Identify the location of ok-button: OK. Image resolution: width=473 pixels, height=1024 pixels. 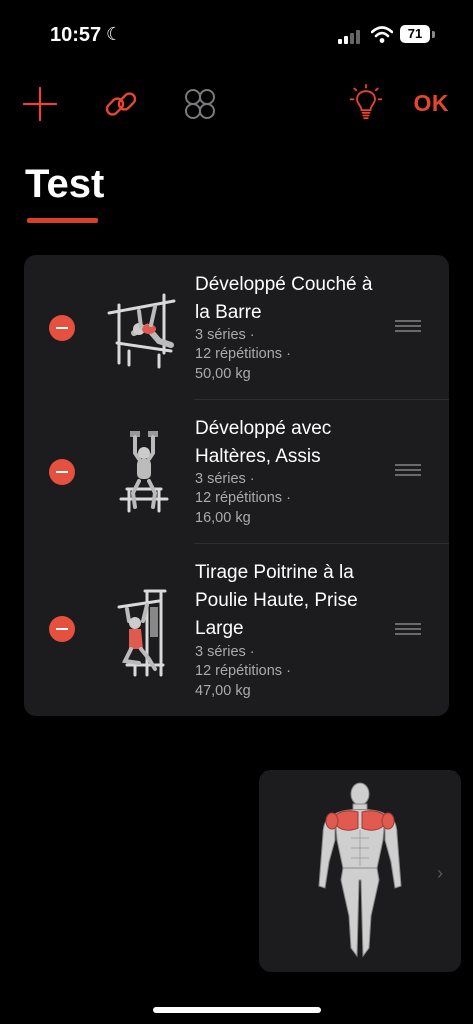
(432, 103).